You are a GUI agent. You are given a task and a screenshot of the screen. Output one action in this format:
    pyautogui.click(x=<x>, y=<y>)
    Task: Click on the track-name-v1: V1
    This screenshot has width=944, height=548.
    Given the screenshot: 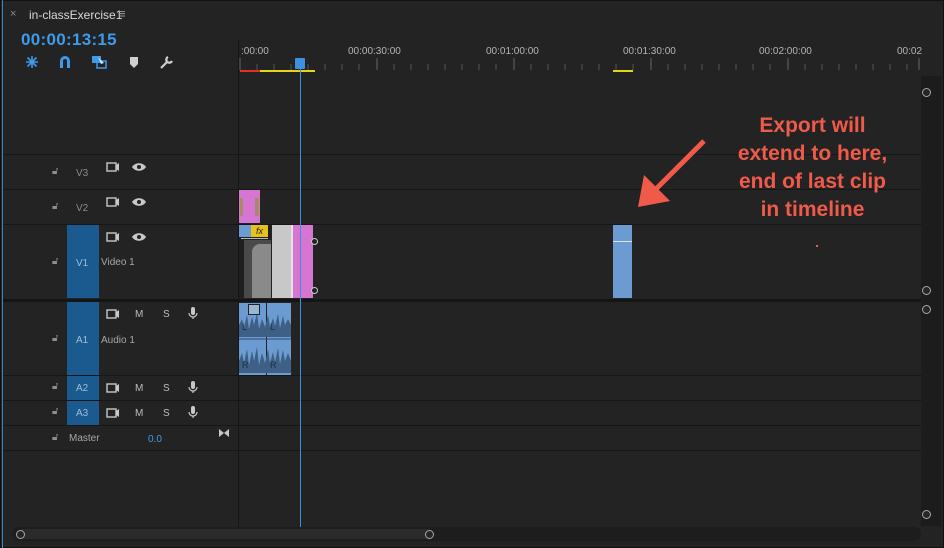 What is the action you would take?
    pyautogui.click(x=82, y=263)
    